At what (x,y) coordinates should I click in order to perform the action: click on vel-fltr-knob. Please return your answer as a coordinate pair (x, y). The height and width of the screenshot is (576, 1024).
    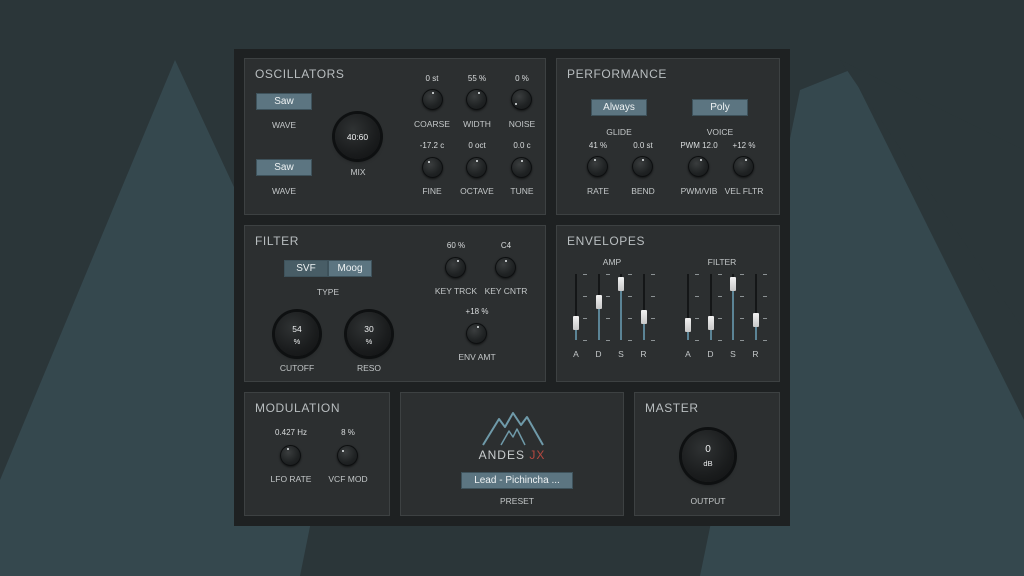
    Looking at the image, I should click on (743, 166).